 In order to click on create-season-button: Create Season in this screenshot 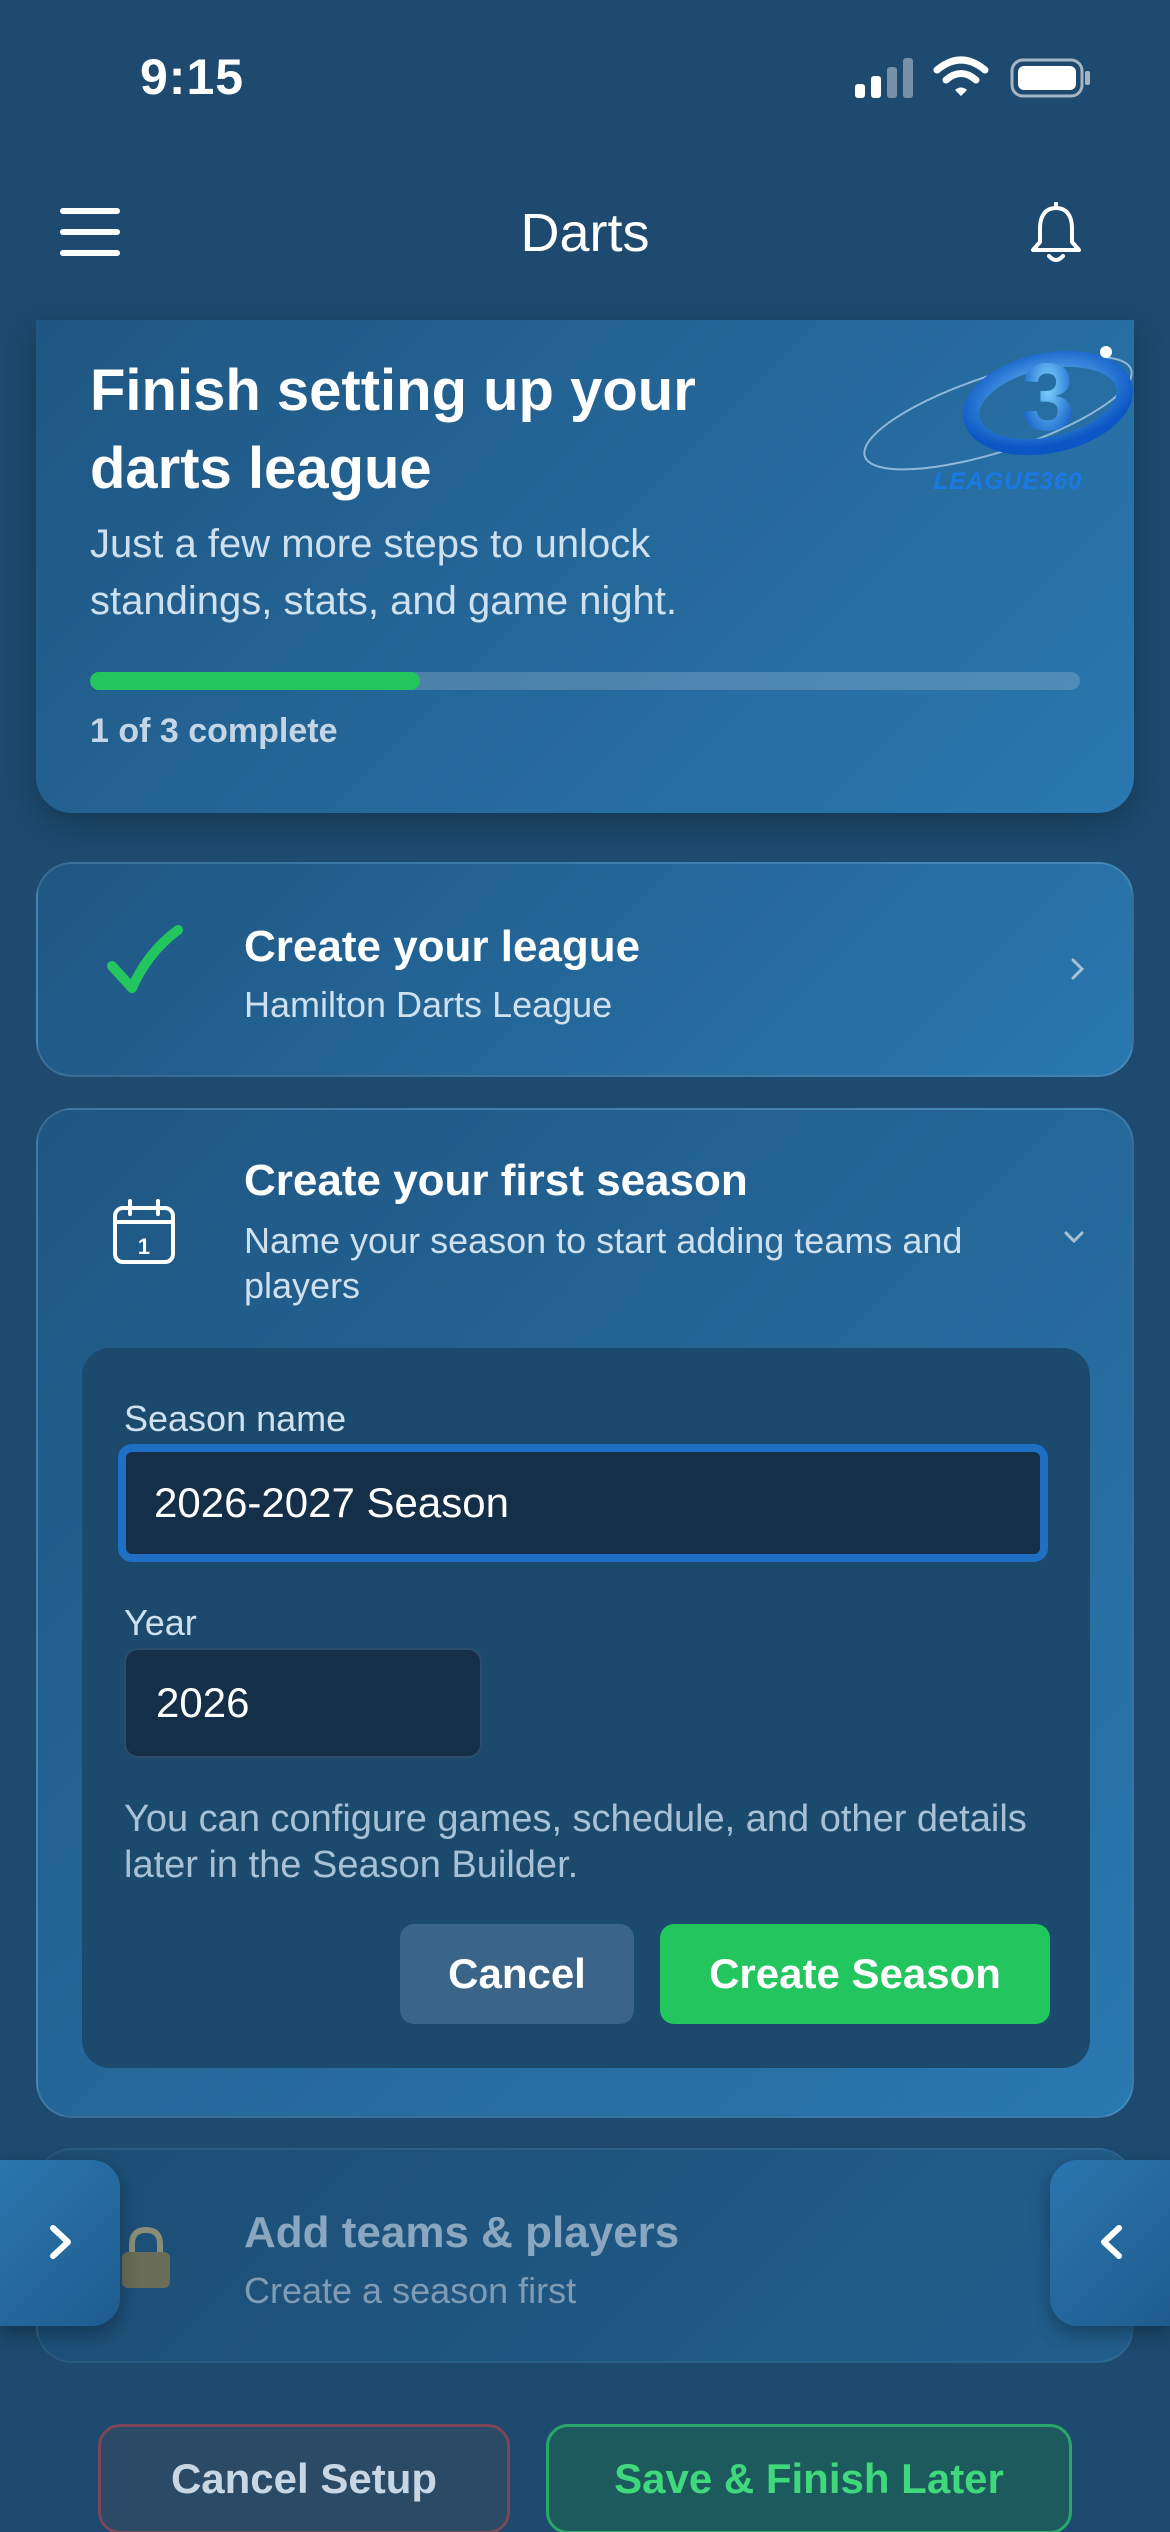, I will do `click(855, 1974)`.